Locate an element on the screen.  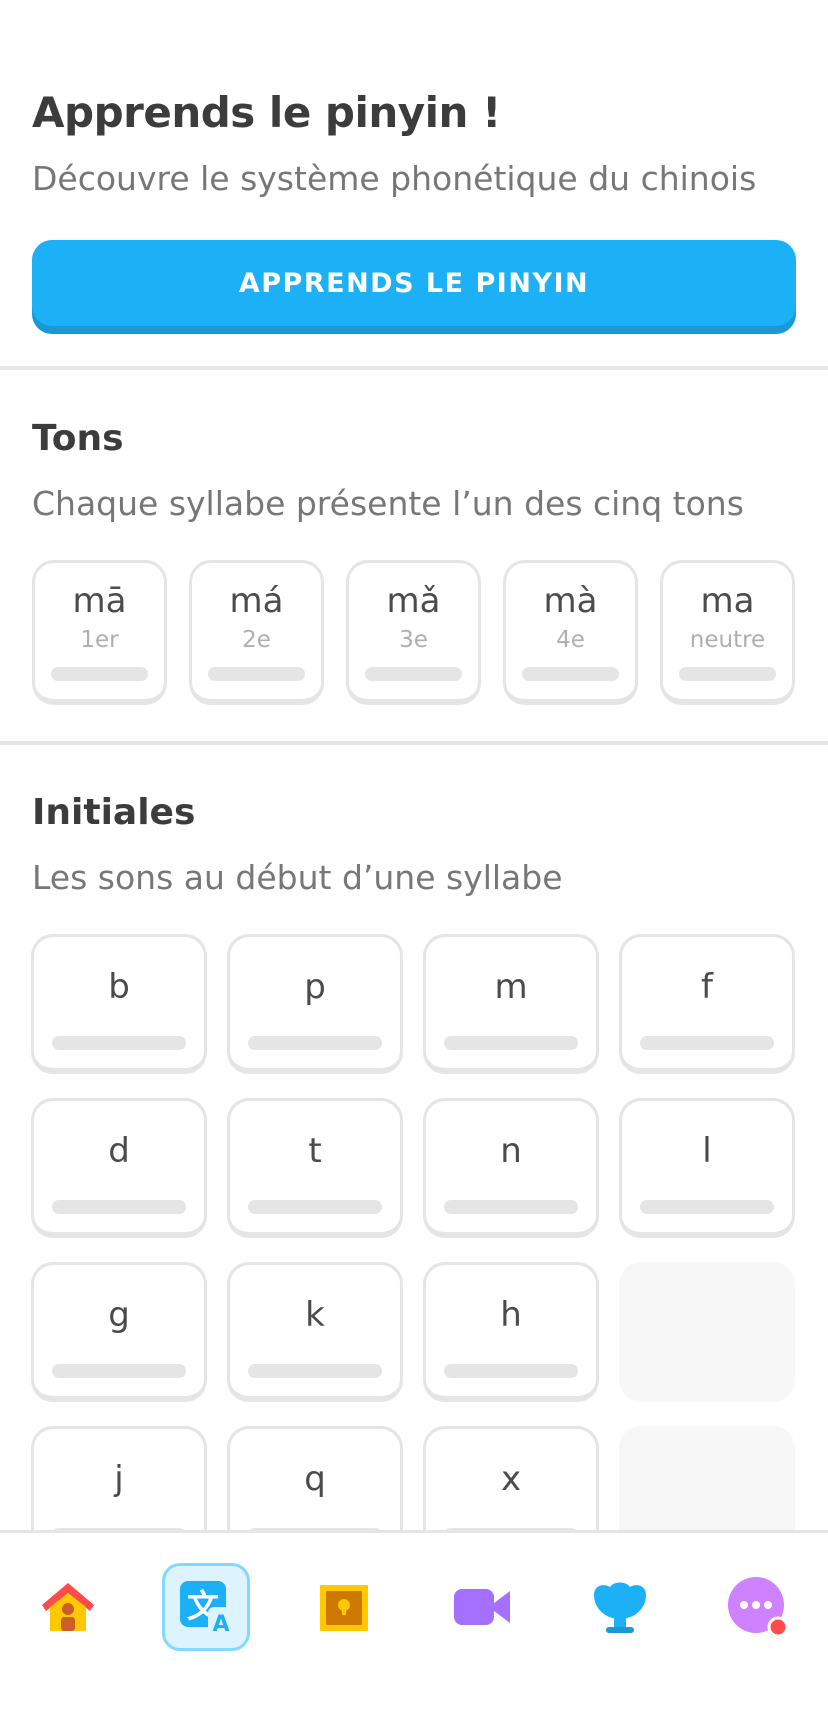
tone-symbol: mǎ is located at coordinates (413, 601).